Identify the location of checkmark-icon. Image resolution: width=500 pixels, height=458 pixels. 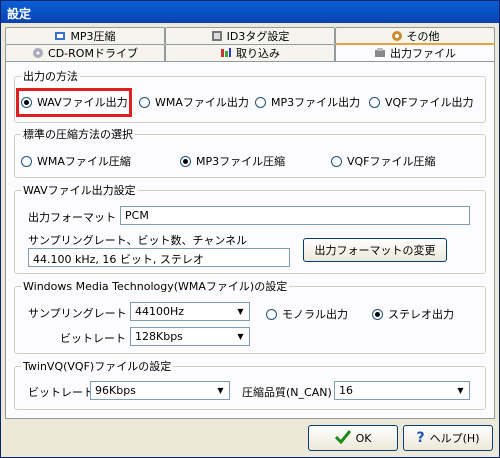
(342, 438).